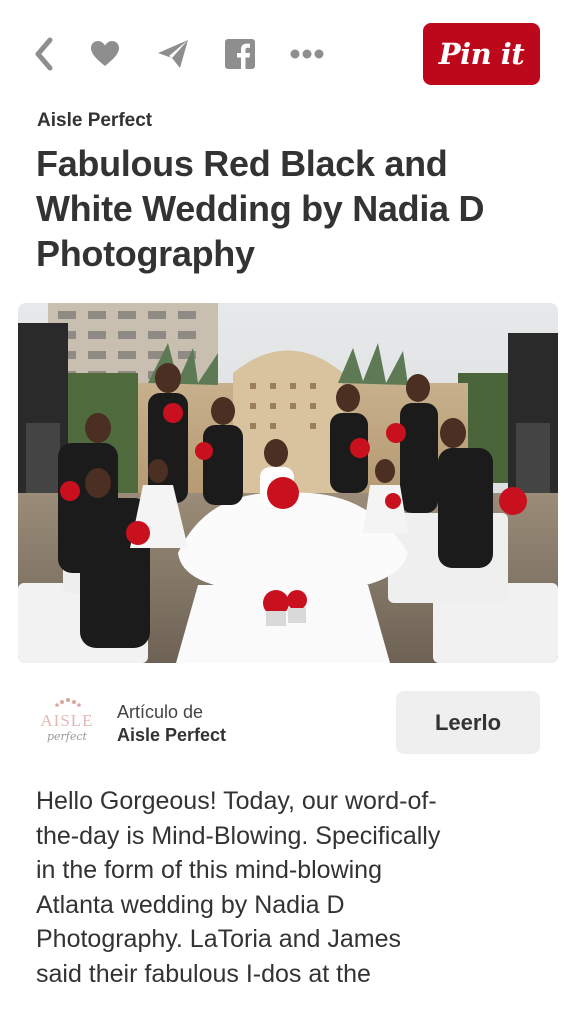 This screenshot has width=576, height=1024. Describe the element at coordinates (173, 54) in the screenshot. I see `send-icon` at that location.